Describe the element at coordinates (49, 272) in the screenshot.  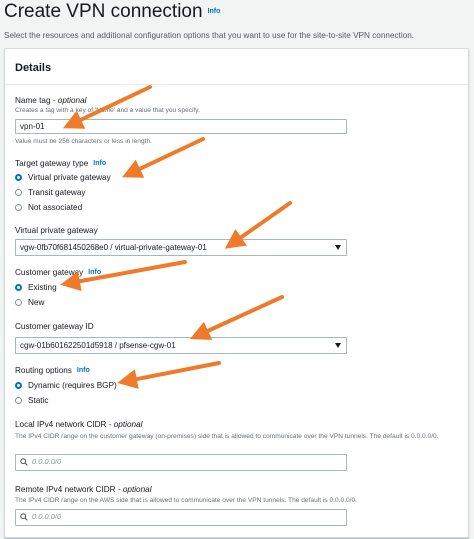
I see `customer-gateway-label-text: Customer gateway` at that location.